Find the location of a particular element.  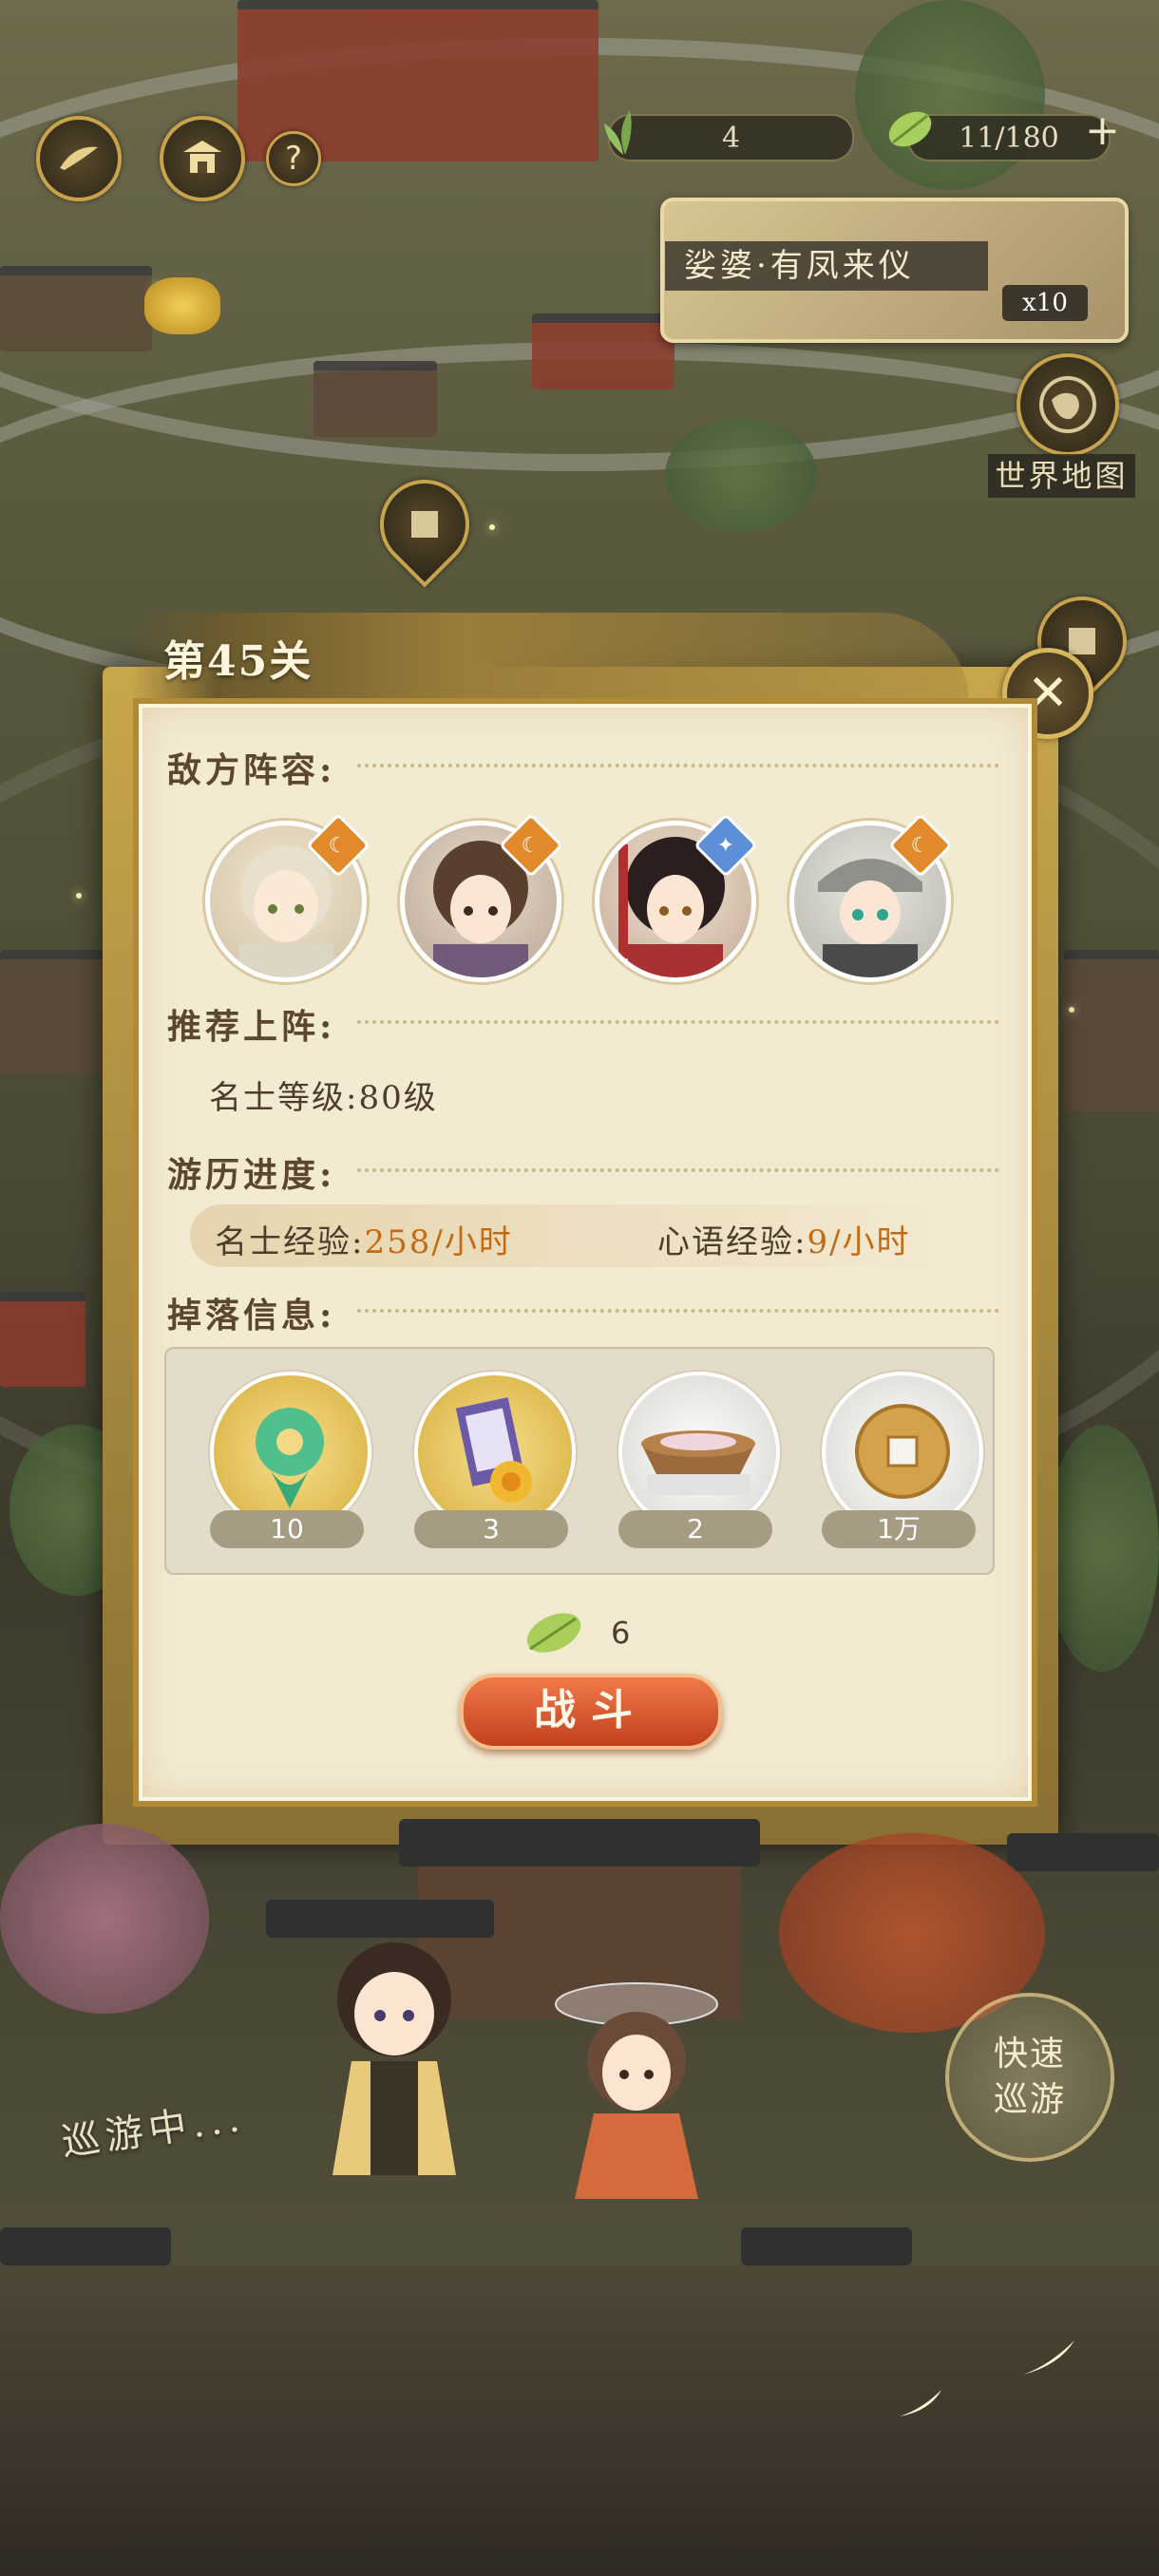

help-button: ? is located at coordinates (293, 158).